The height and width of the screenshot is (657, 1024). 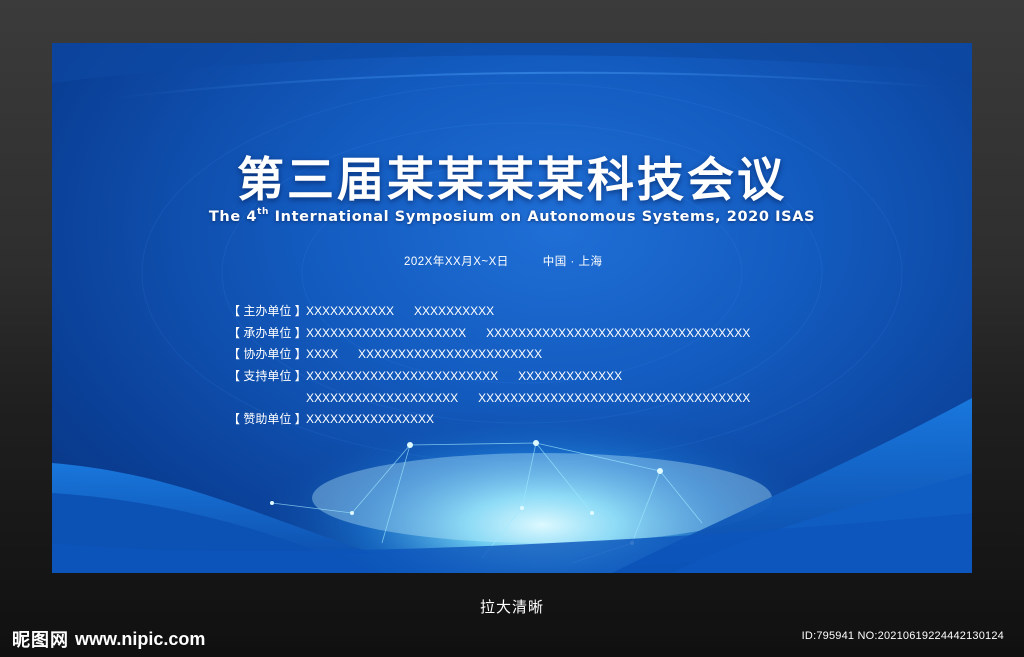 I want to click on organizer-label: 【 支持单位 】, so click(x=267, y=376).